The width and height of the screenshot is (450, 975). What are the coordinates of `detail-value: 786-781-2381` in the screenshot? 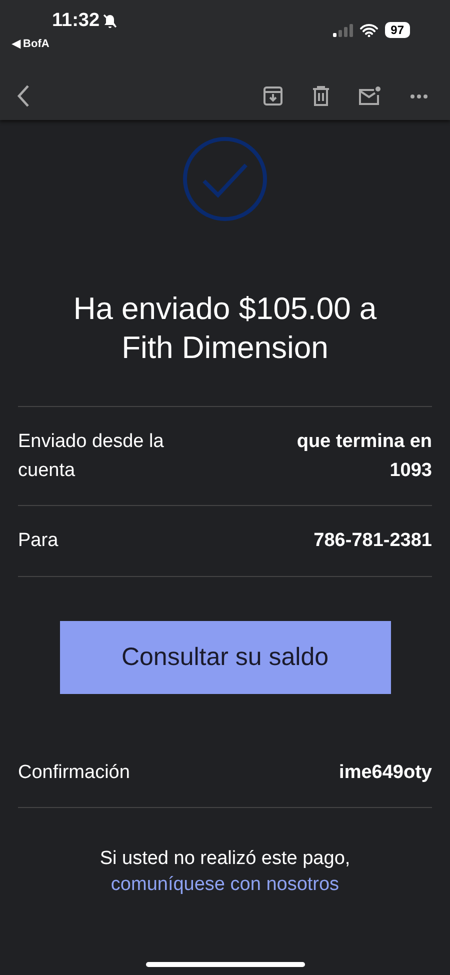 It's located at (373, 541).